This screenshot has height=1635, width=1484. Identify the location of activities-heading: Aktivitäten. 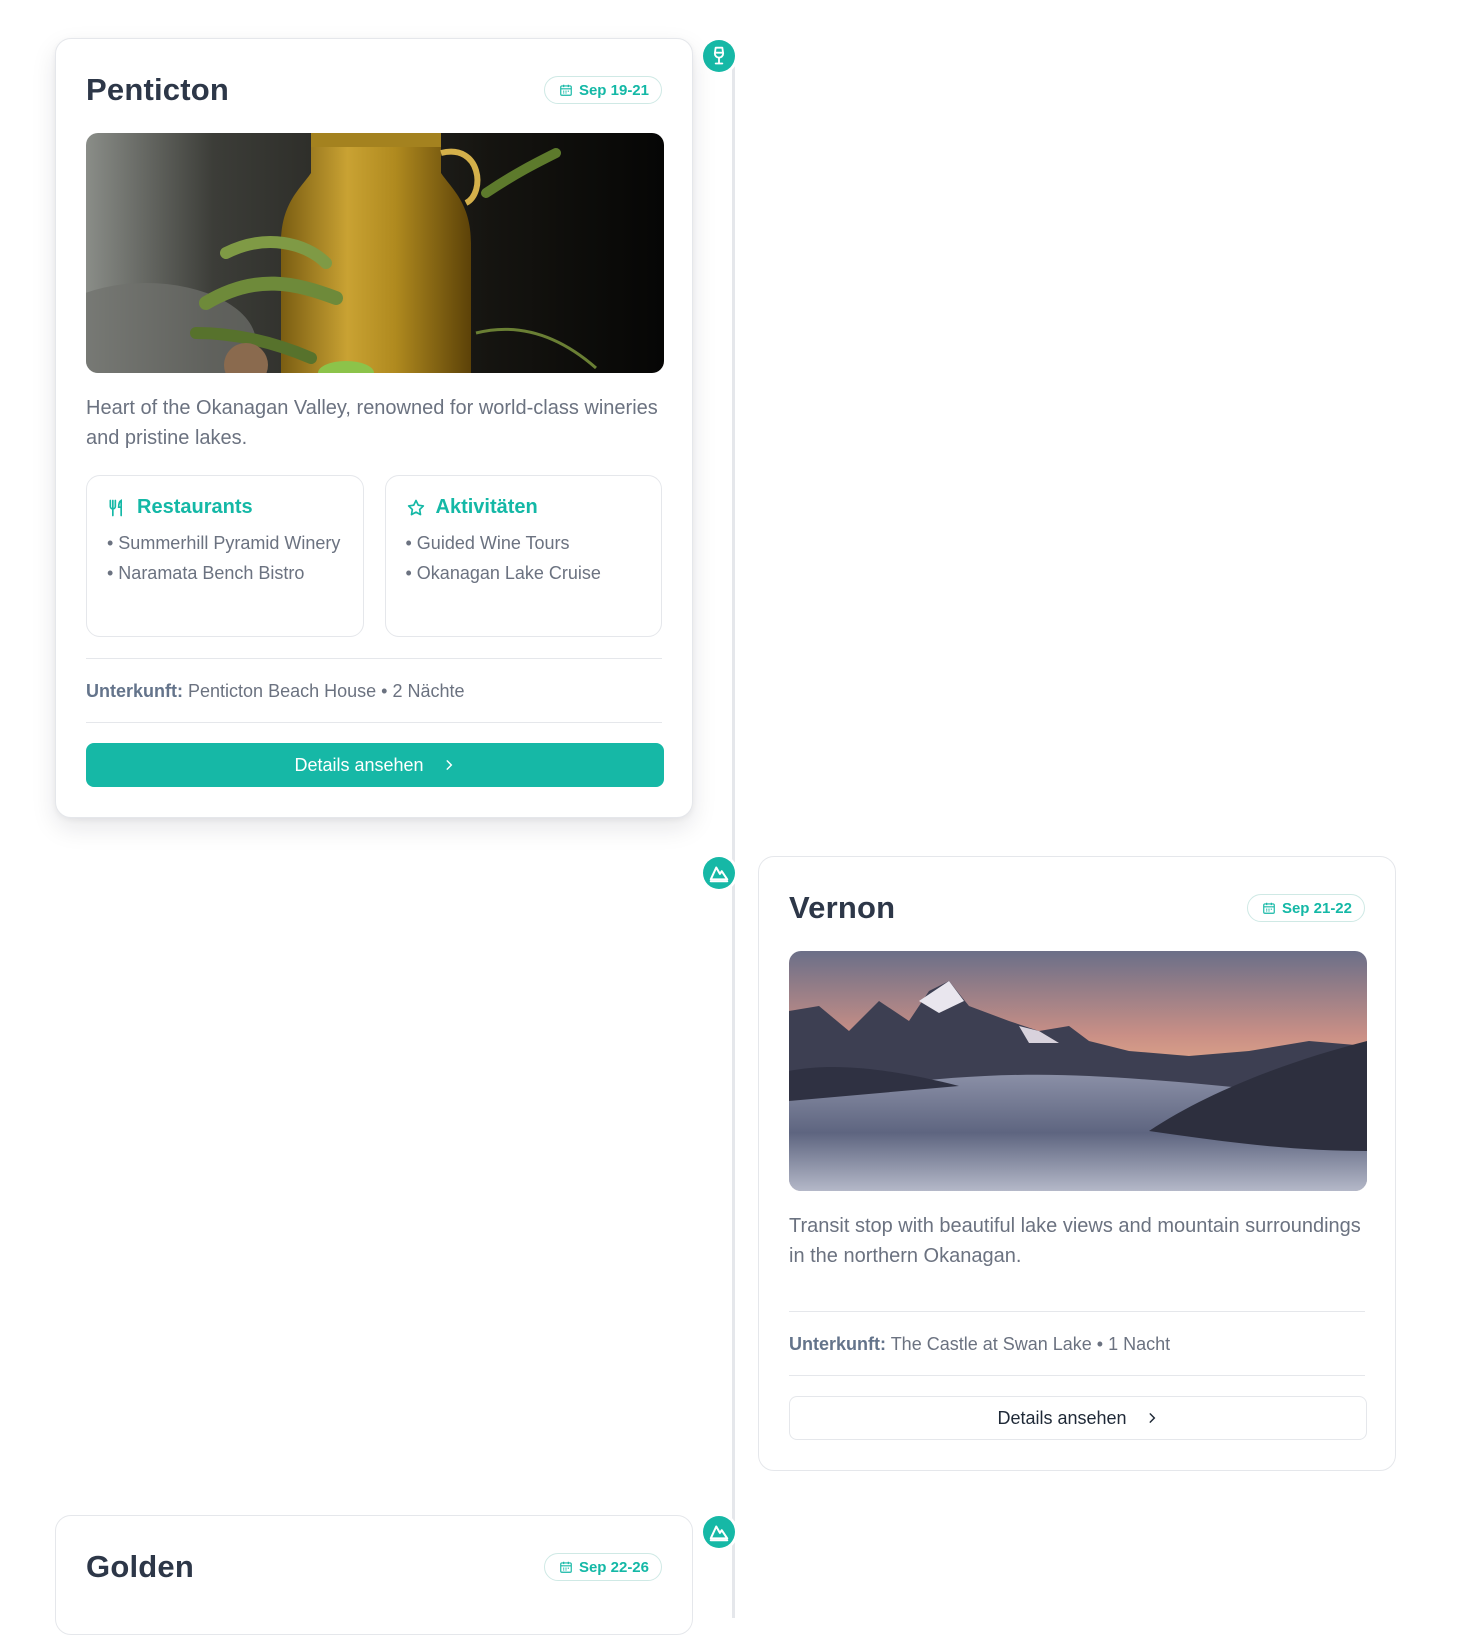
(486, 507).